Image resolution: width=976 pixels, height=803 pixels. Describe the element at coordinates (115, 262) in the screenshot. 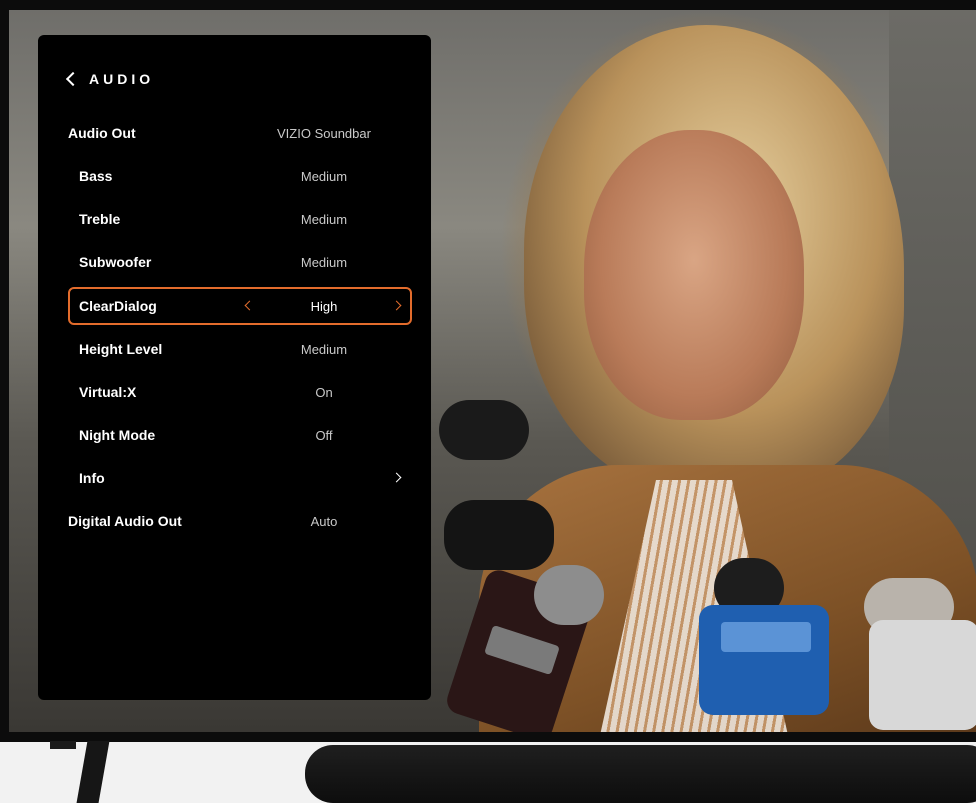

I see `menu-item-label: Subwoofer` at that location.